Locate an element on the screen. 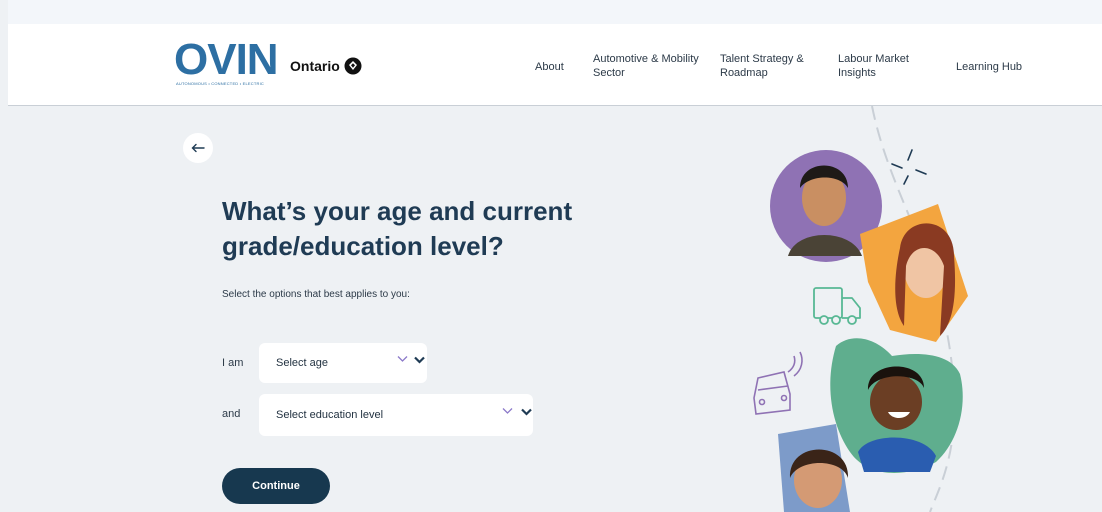 The image size is (1102, 512). age-select: Select age is located at coordinates (343, 363).